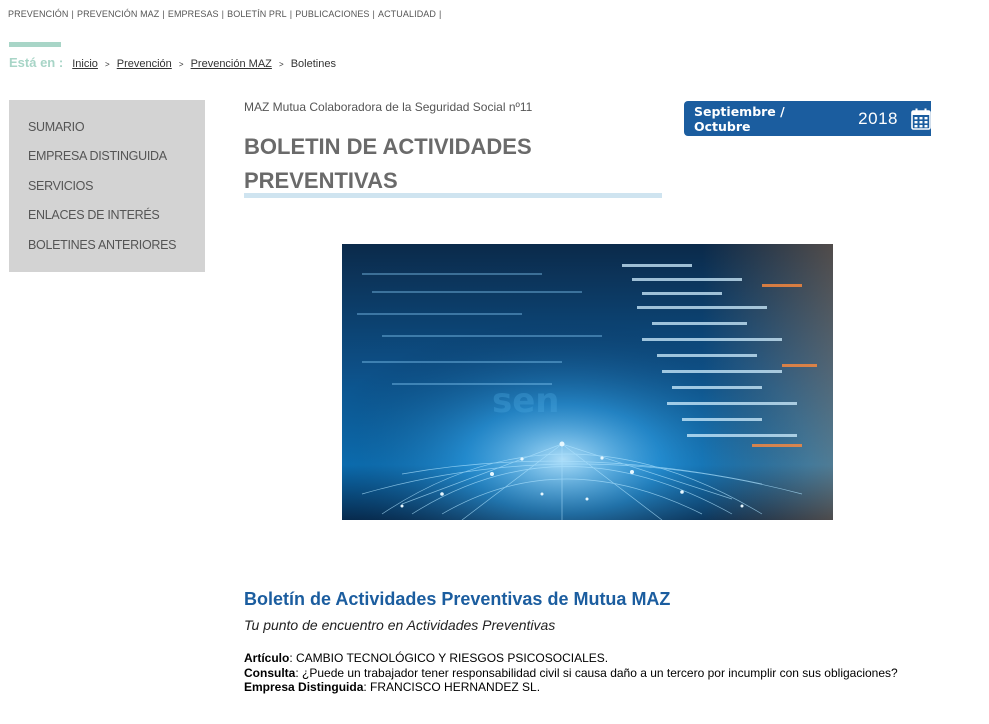 This screenshot has height=724, width=989. I want to click on nav-link-actualidad: ACTUALIDAD, so click(407, 14).